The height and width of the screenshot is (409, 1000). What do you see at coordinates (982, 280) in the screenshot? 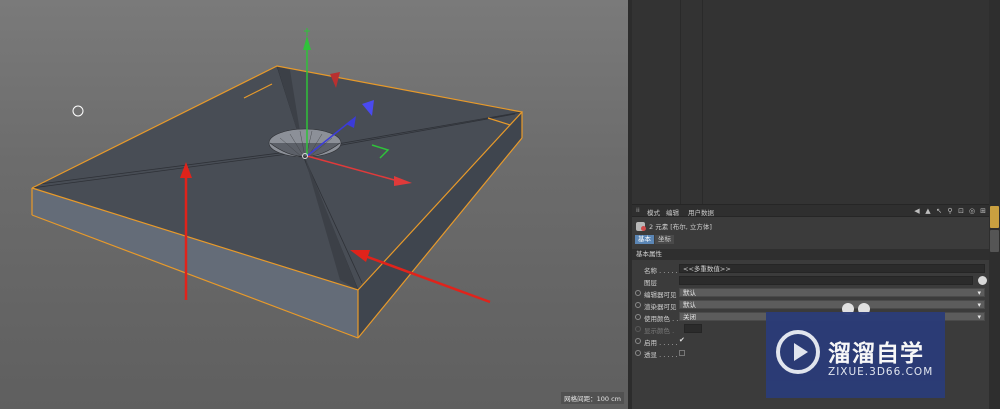
I see `layer-picker-icon` at bounding box center [982, 280].